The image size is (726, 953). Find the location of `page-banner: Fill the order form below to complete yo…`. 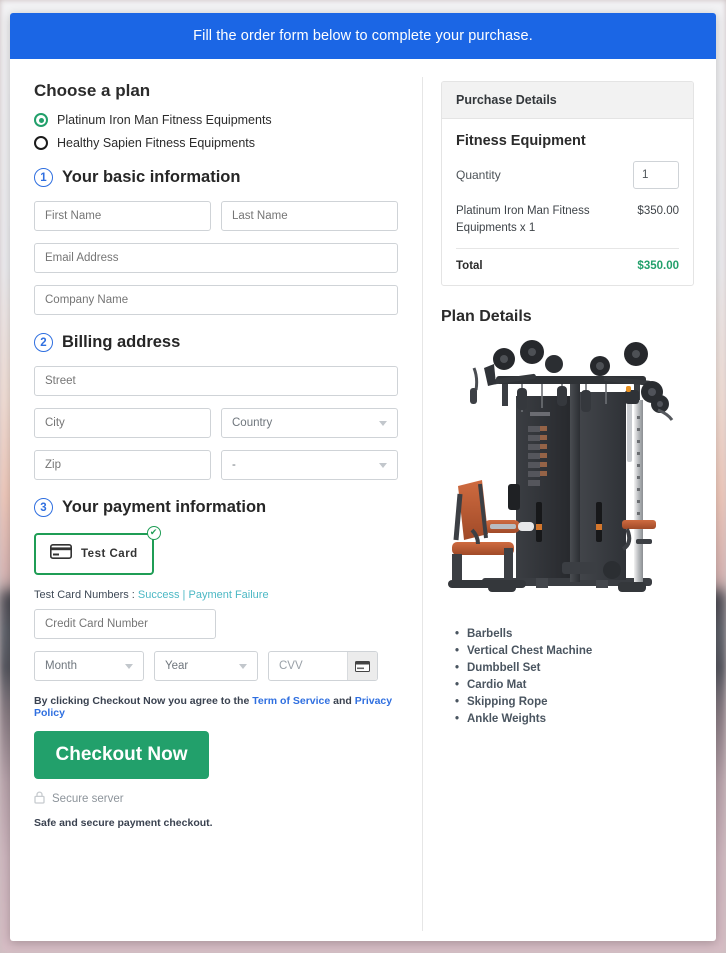

page-banner: Fill the order form below to complete yo… is located at coordinates (363, 36).